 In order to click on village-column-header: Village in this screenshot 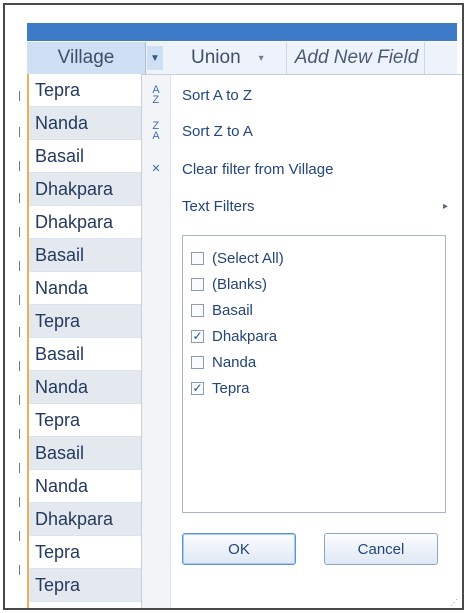, I will do `click(86, 58)`.